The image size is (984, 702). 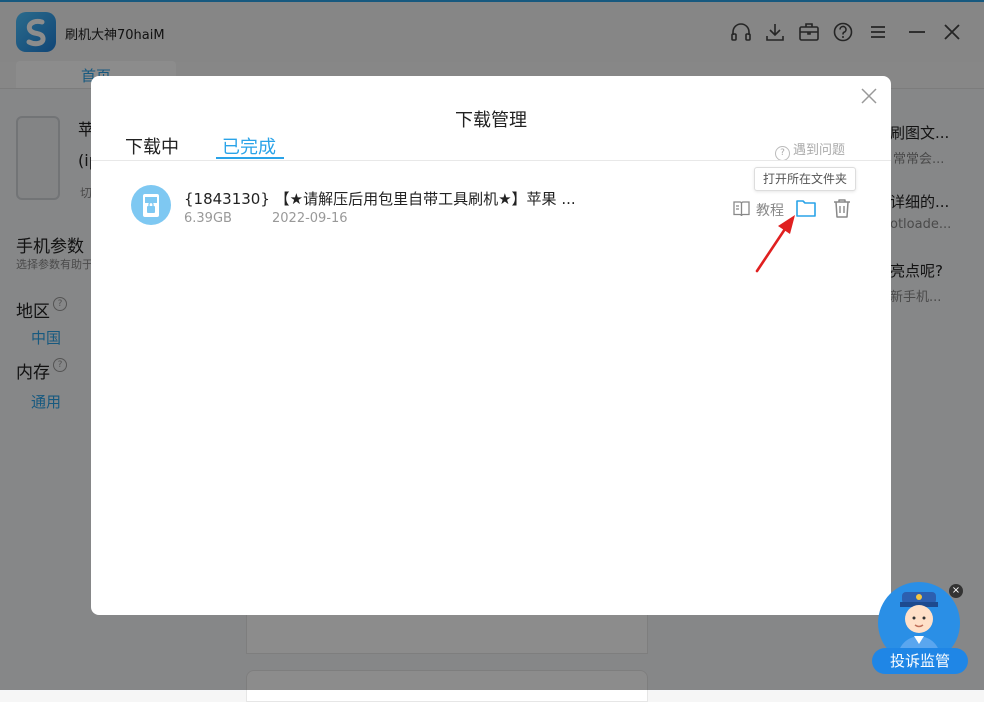 What do you see at coordinates (920, 630) in the screenshot?
I see `complaint-widget: 投诉监管 ×` at bounding box center [920, 630].